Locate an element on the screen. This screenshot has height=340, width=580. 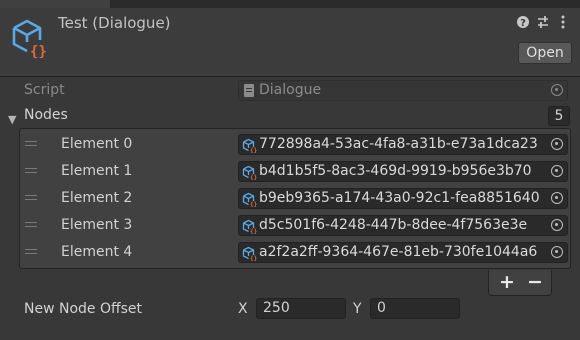
inspector-tab is located at coordinates (55, 4).